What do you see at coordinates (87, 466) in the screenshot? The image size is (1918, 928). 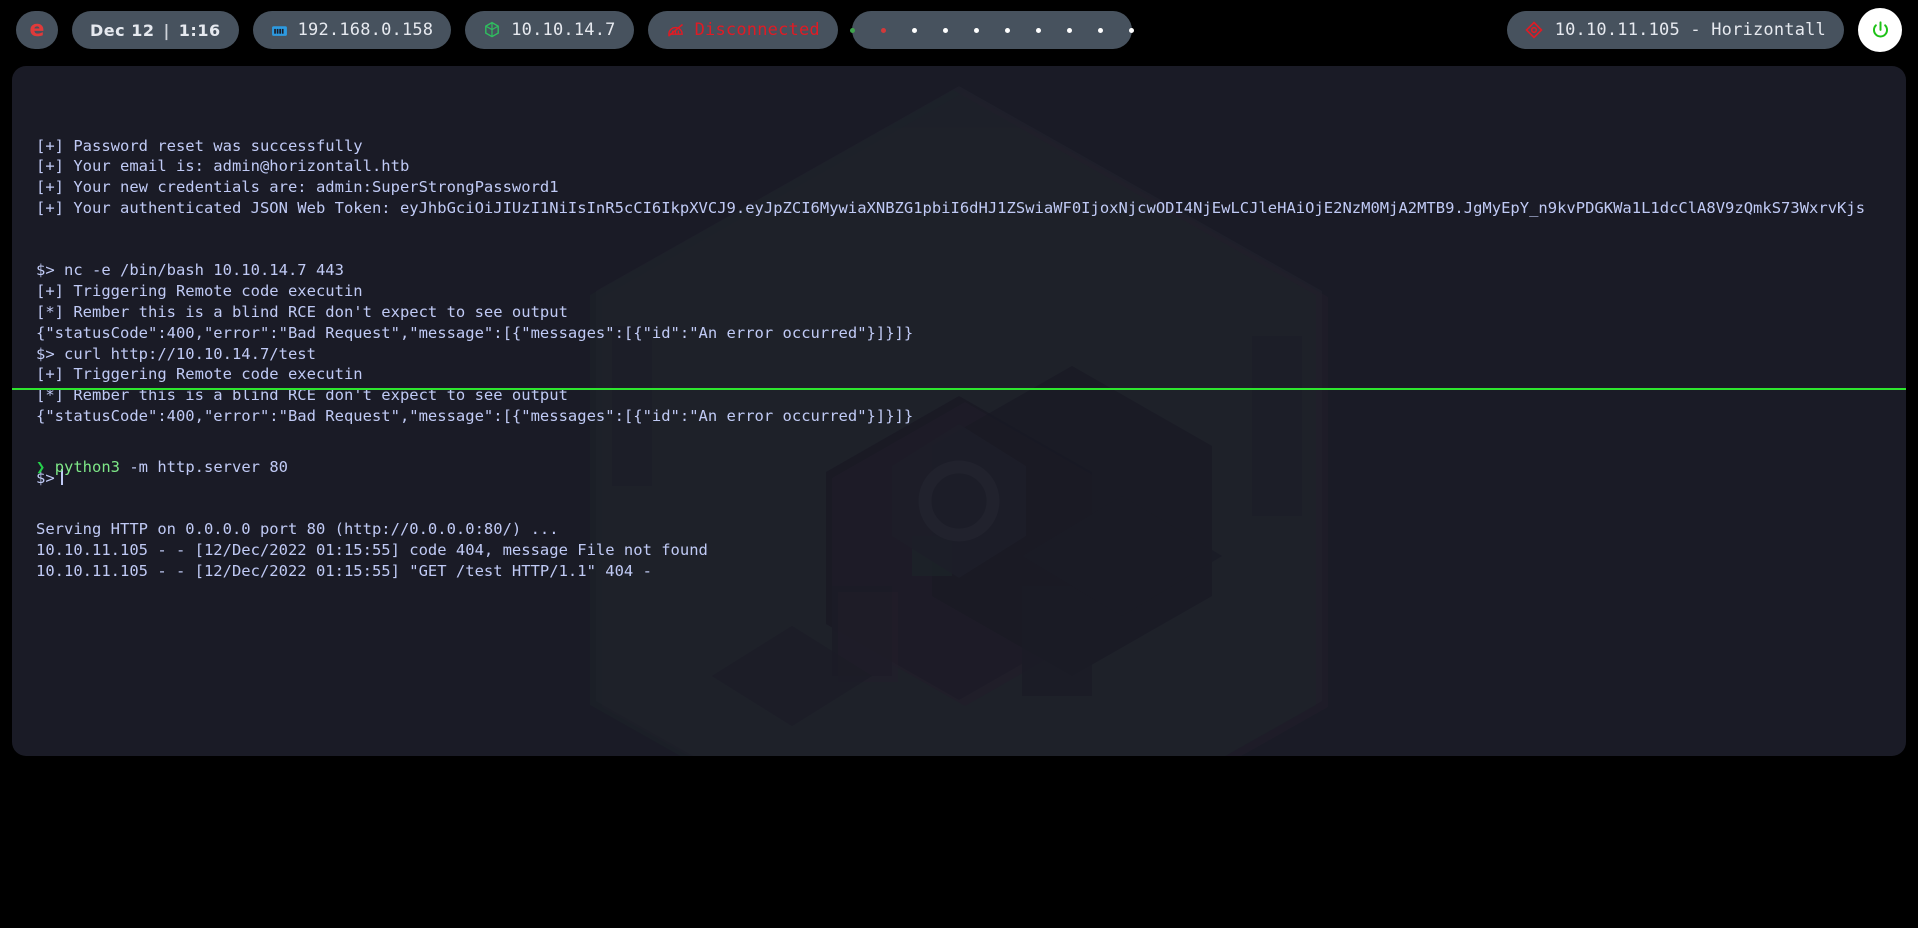 I see `bottom-command-name: python3` at bounding box center [87, 466].